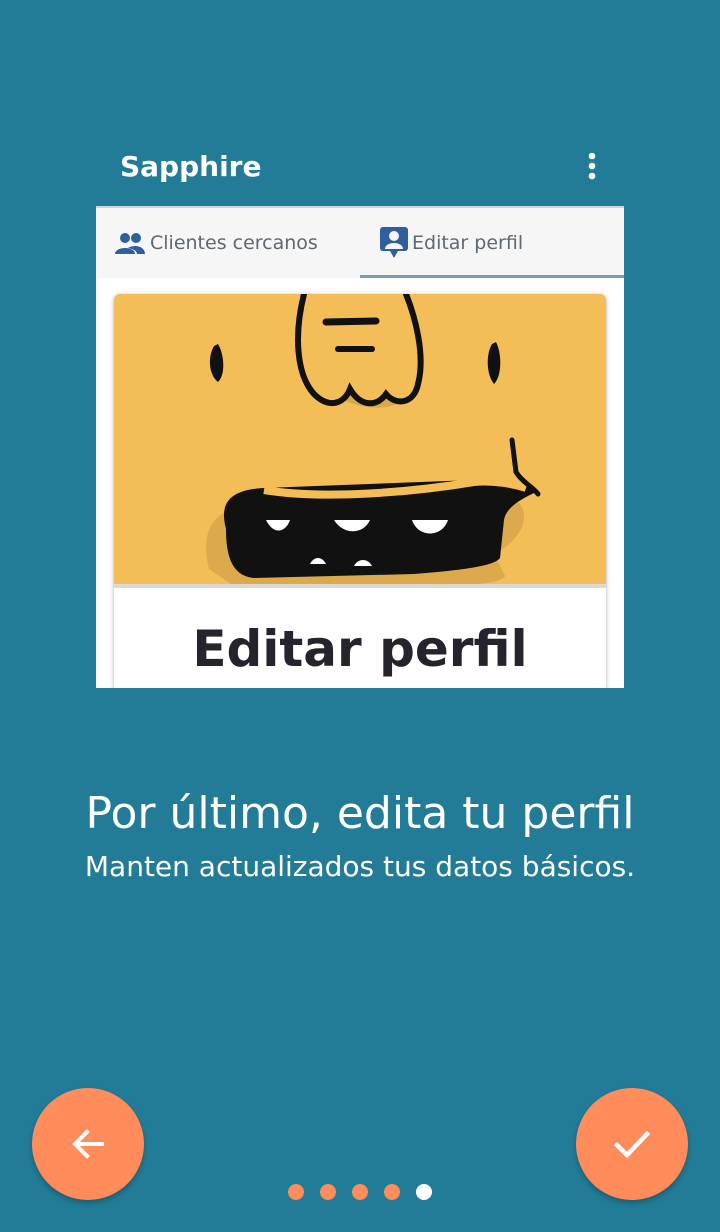 Image resolution: width=720 pixels, height=1232 pixels. I want to click on back-button, so click(88, 1144).